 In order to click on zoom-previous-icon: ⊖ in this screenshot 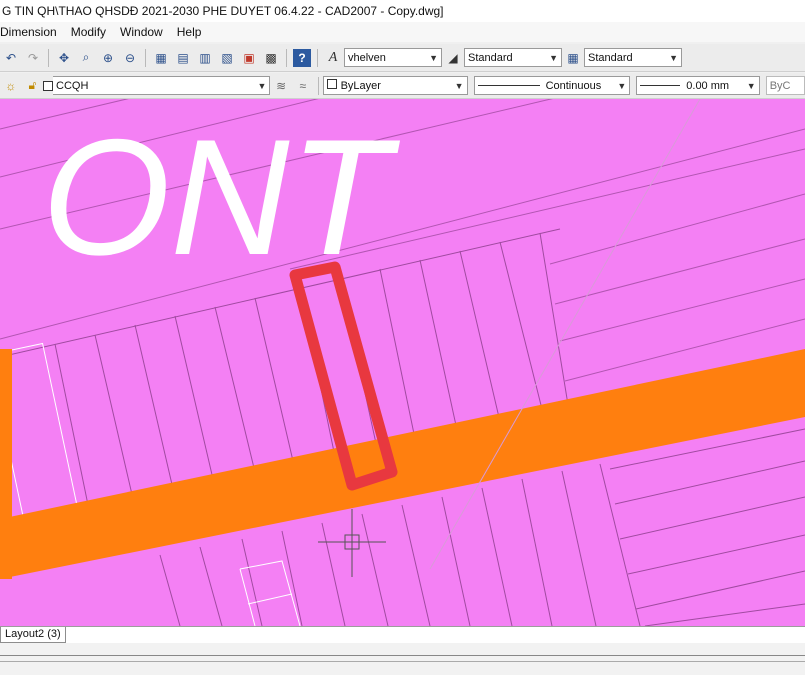, I will do `click(130, 58)`.